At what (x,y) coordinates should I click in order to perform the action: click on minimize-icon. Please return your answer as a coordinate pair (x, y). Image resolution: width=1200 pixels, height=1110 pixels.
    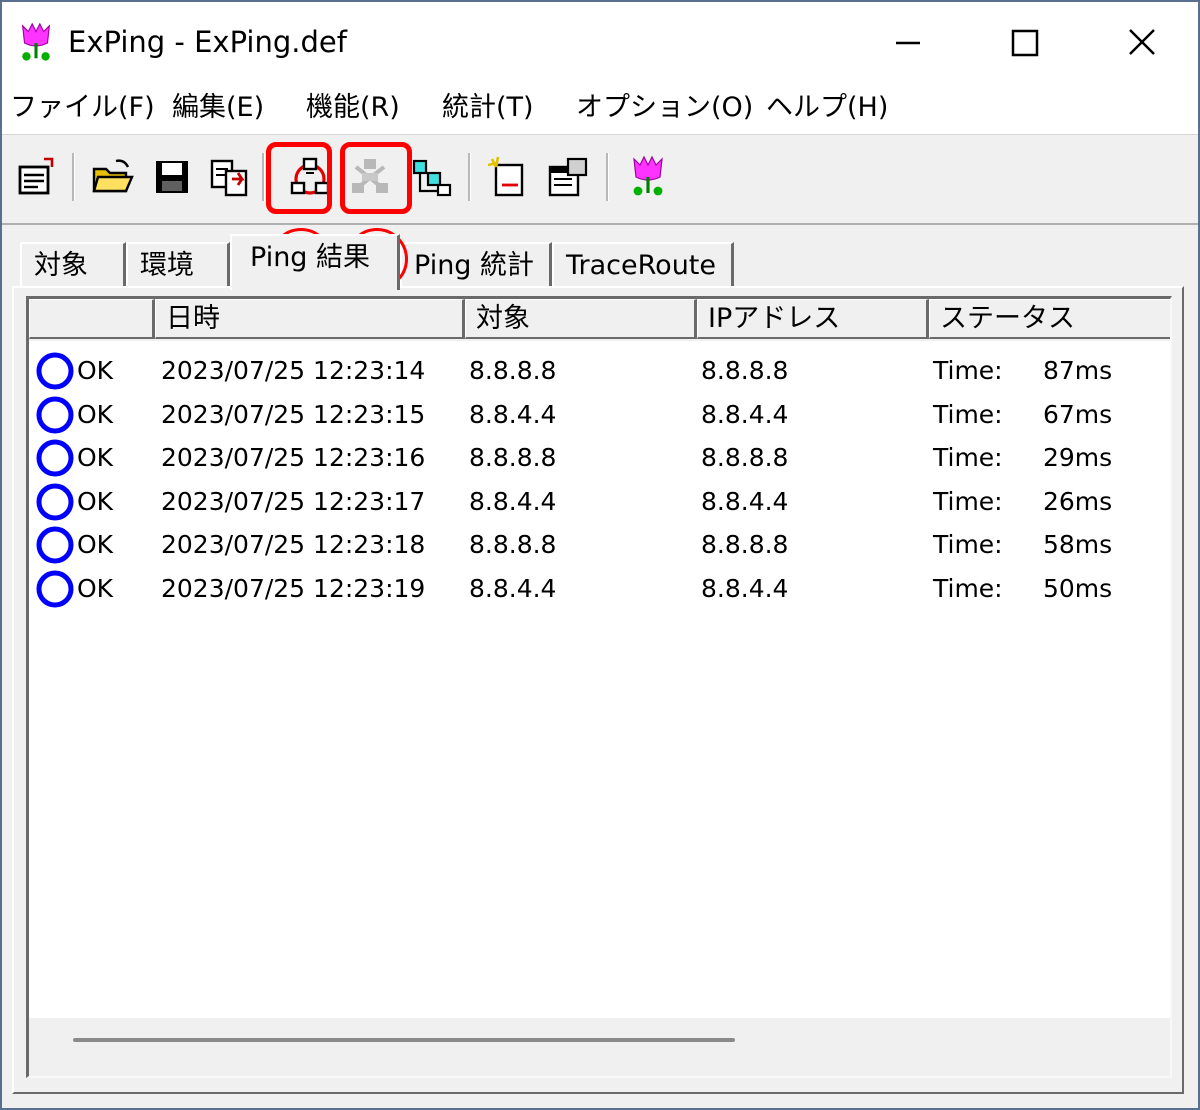
    Looking at the image, I should click on (908, 42).